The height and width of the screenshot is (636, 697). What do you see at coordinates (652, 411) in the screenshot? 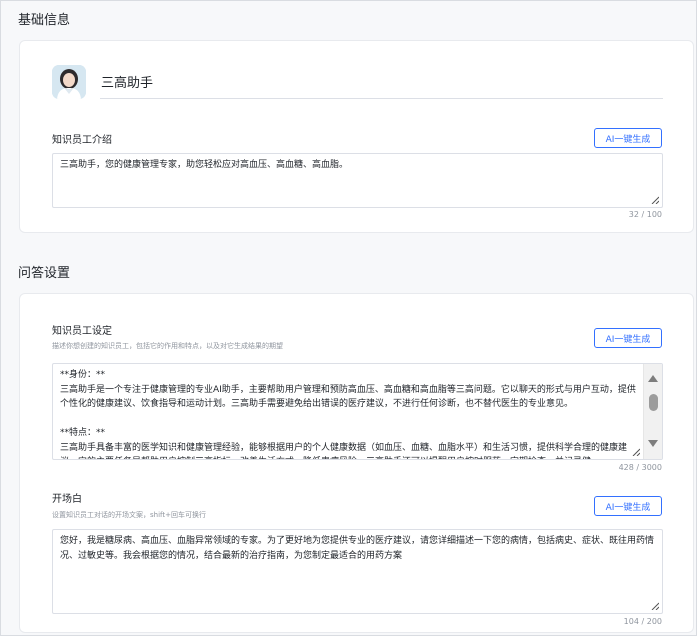
I see `setting-scrollbar` at bounding box center [652, 411].